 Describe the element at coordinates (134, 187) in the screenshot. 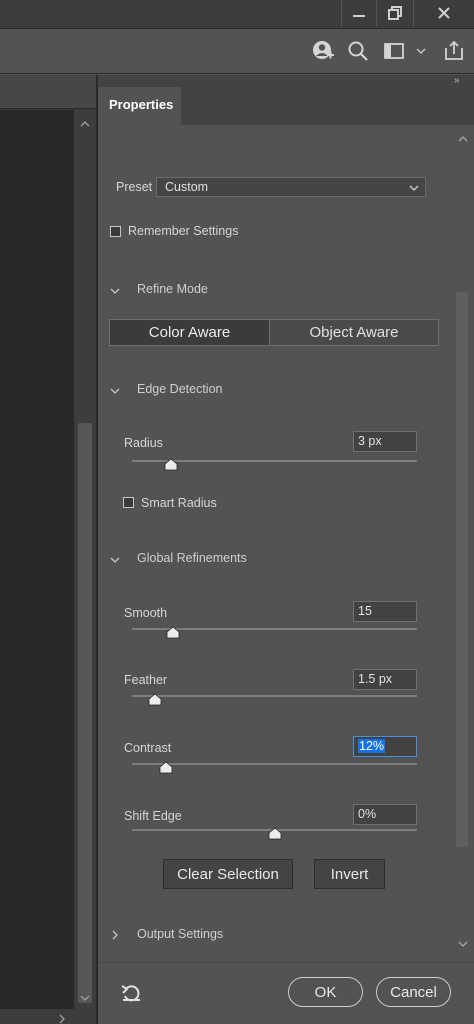

I see `preset-label: Preset` at that location.